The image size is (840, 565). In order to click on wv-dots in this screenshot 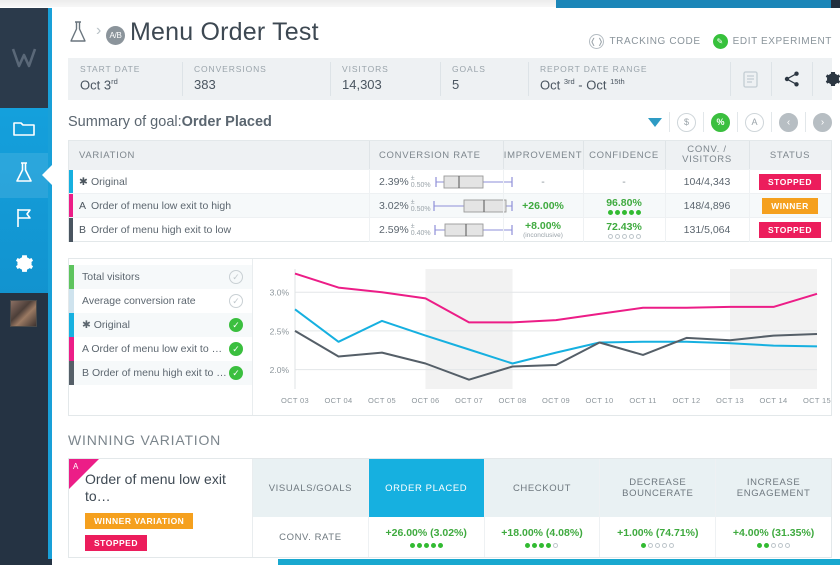, I will do `click(426, 545)`.